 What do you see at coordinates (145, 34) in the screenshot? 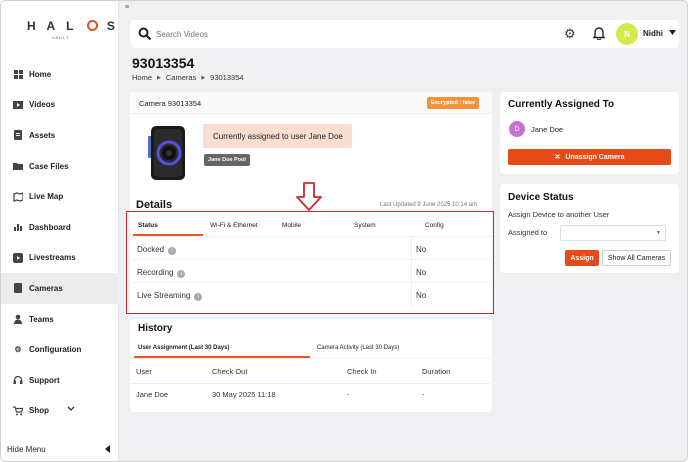
I see `search-icon` at bounding box center [145, 34].